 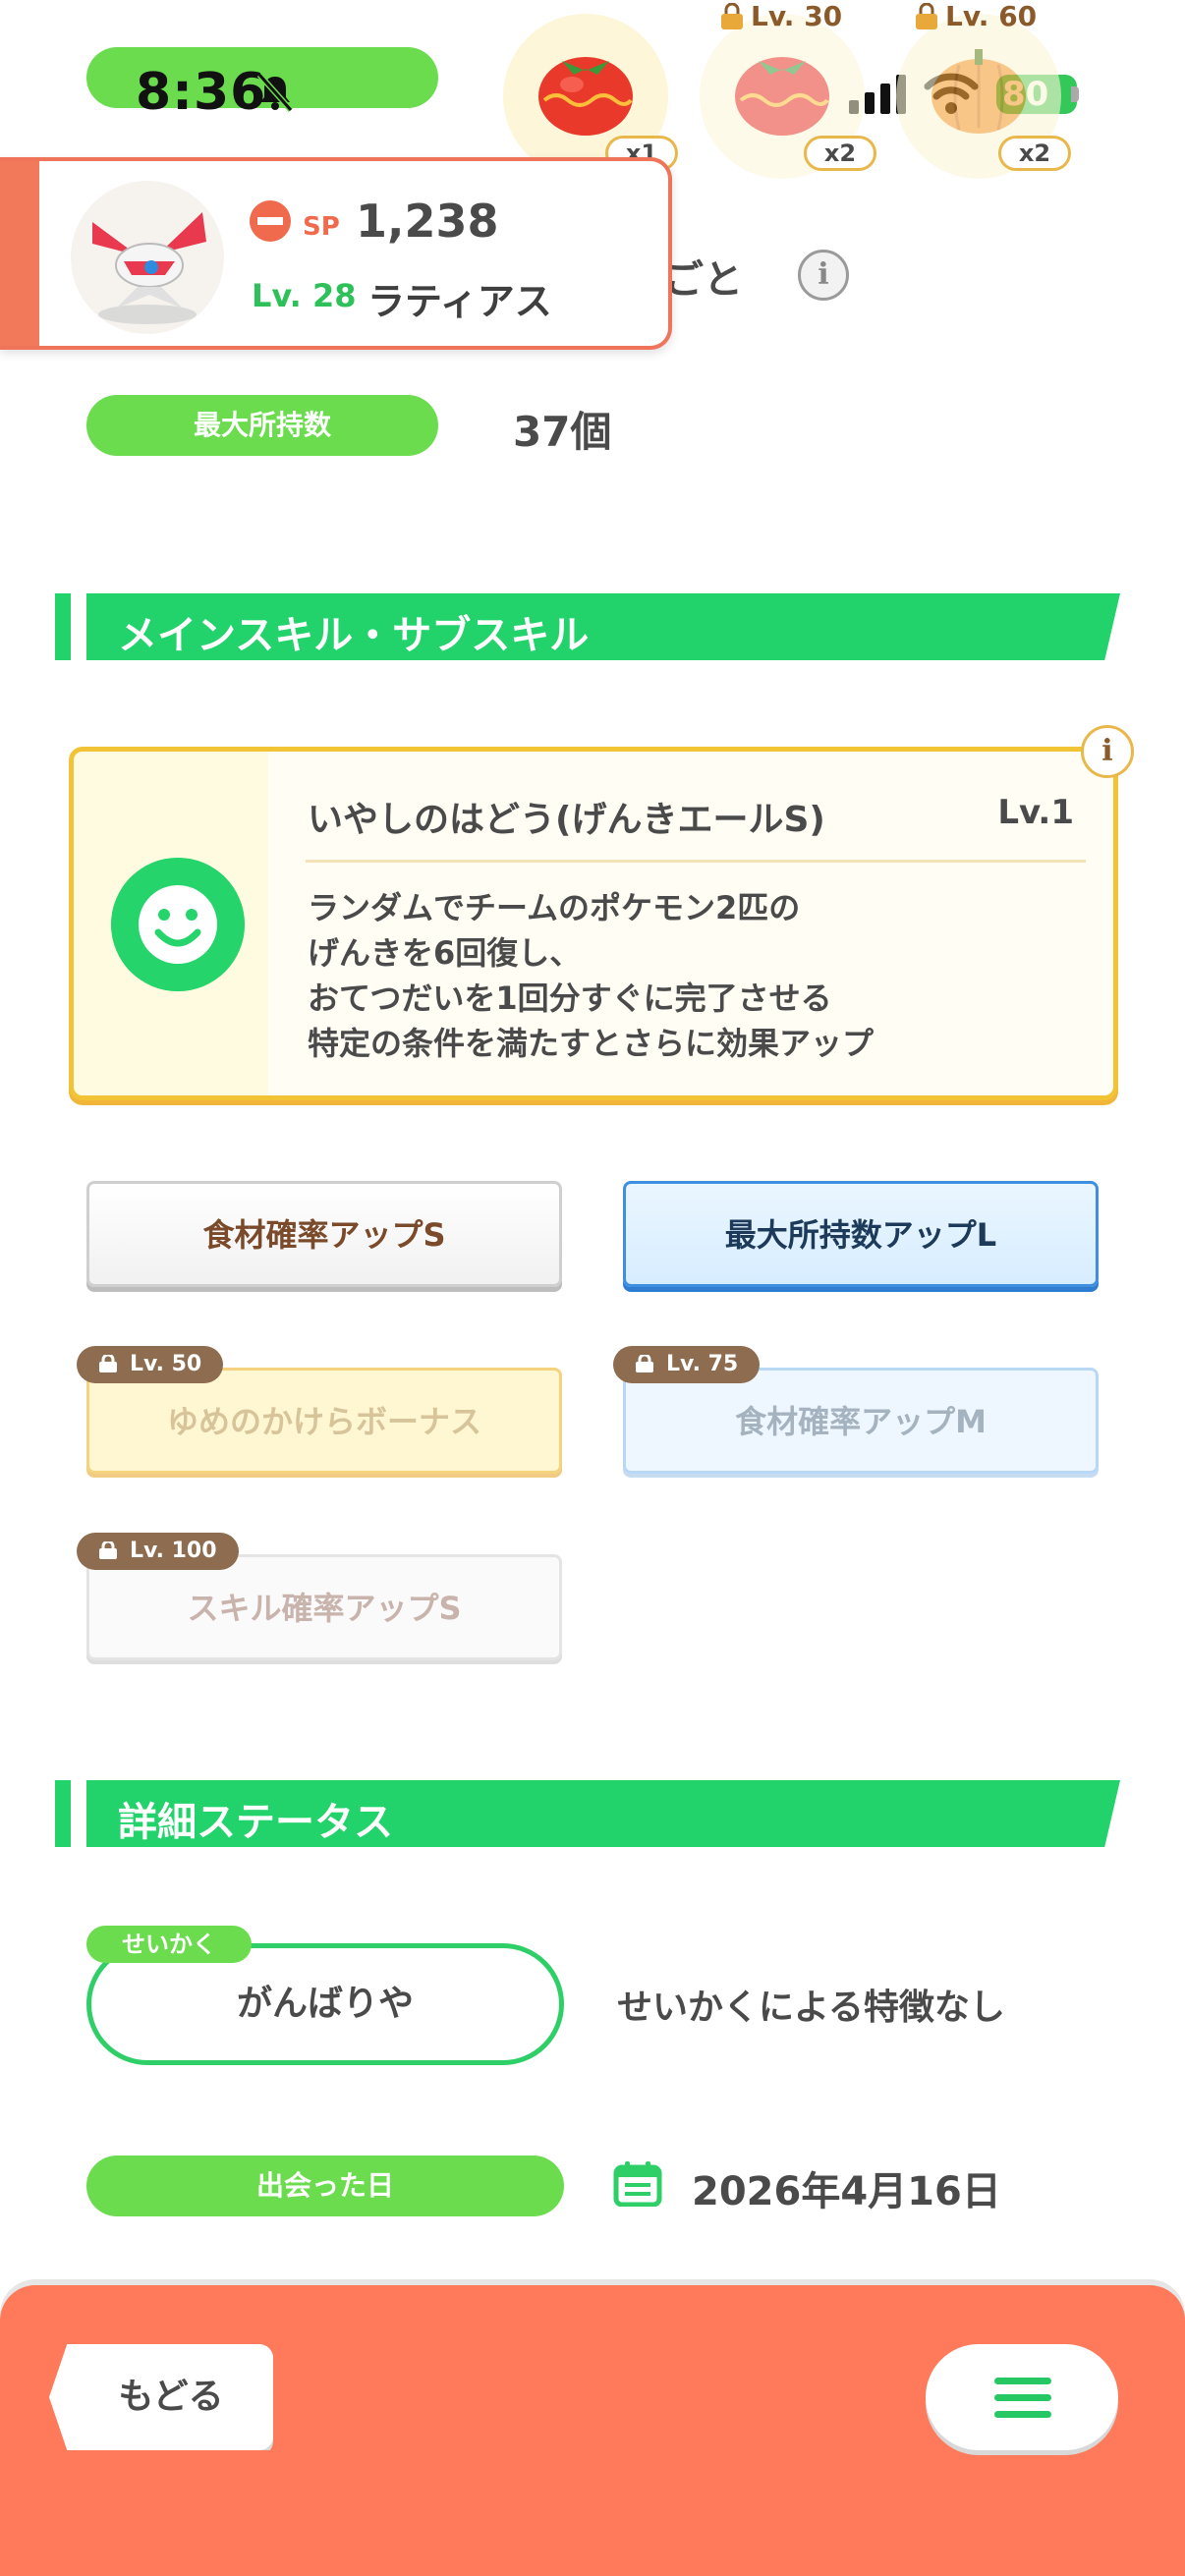 What do you see at coordinates (460, 301) in the screenshot?
I see `pokemon-name: ラティアス` at bounding box center [460, 301].